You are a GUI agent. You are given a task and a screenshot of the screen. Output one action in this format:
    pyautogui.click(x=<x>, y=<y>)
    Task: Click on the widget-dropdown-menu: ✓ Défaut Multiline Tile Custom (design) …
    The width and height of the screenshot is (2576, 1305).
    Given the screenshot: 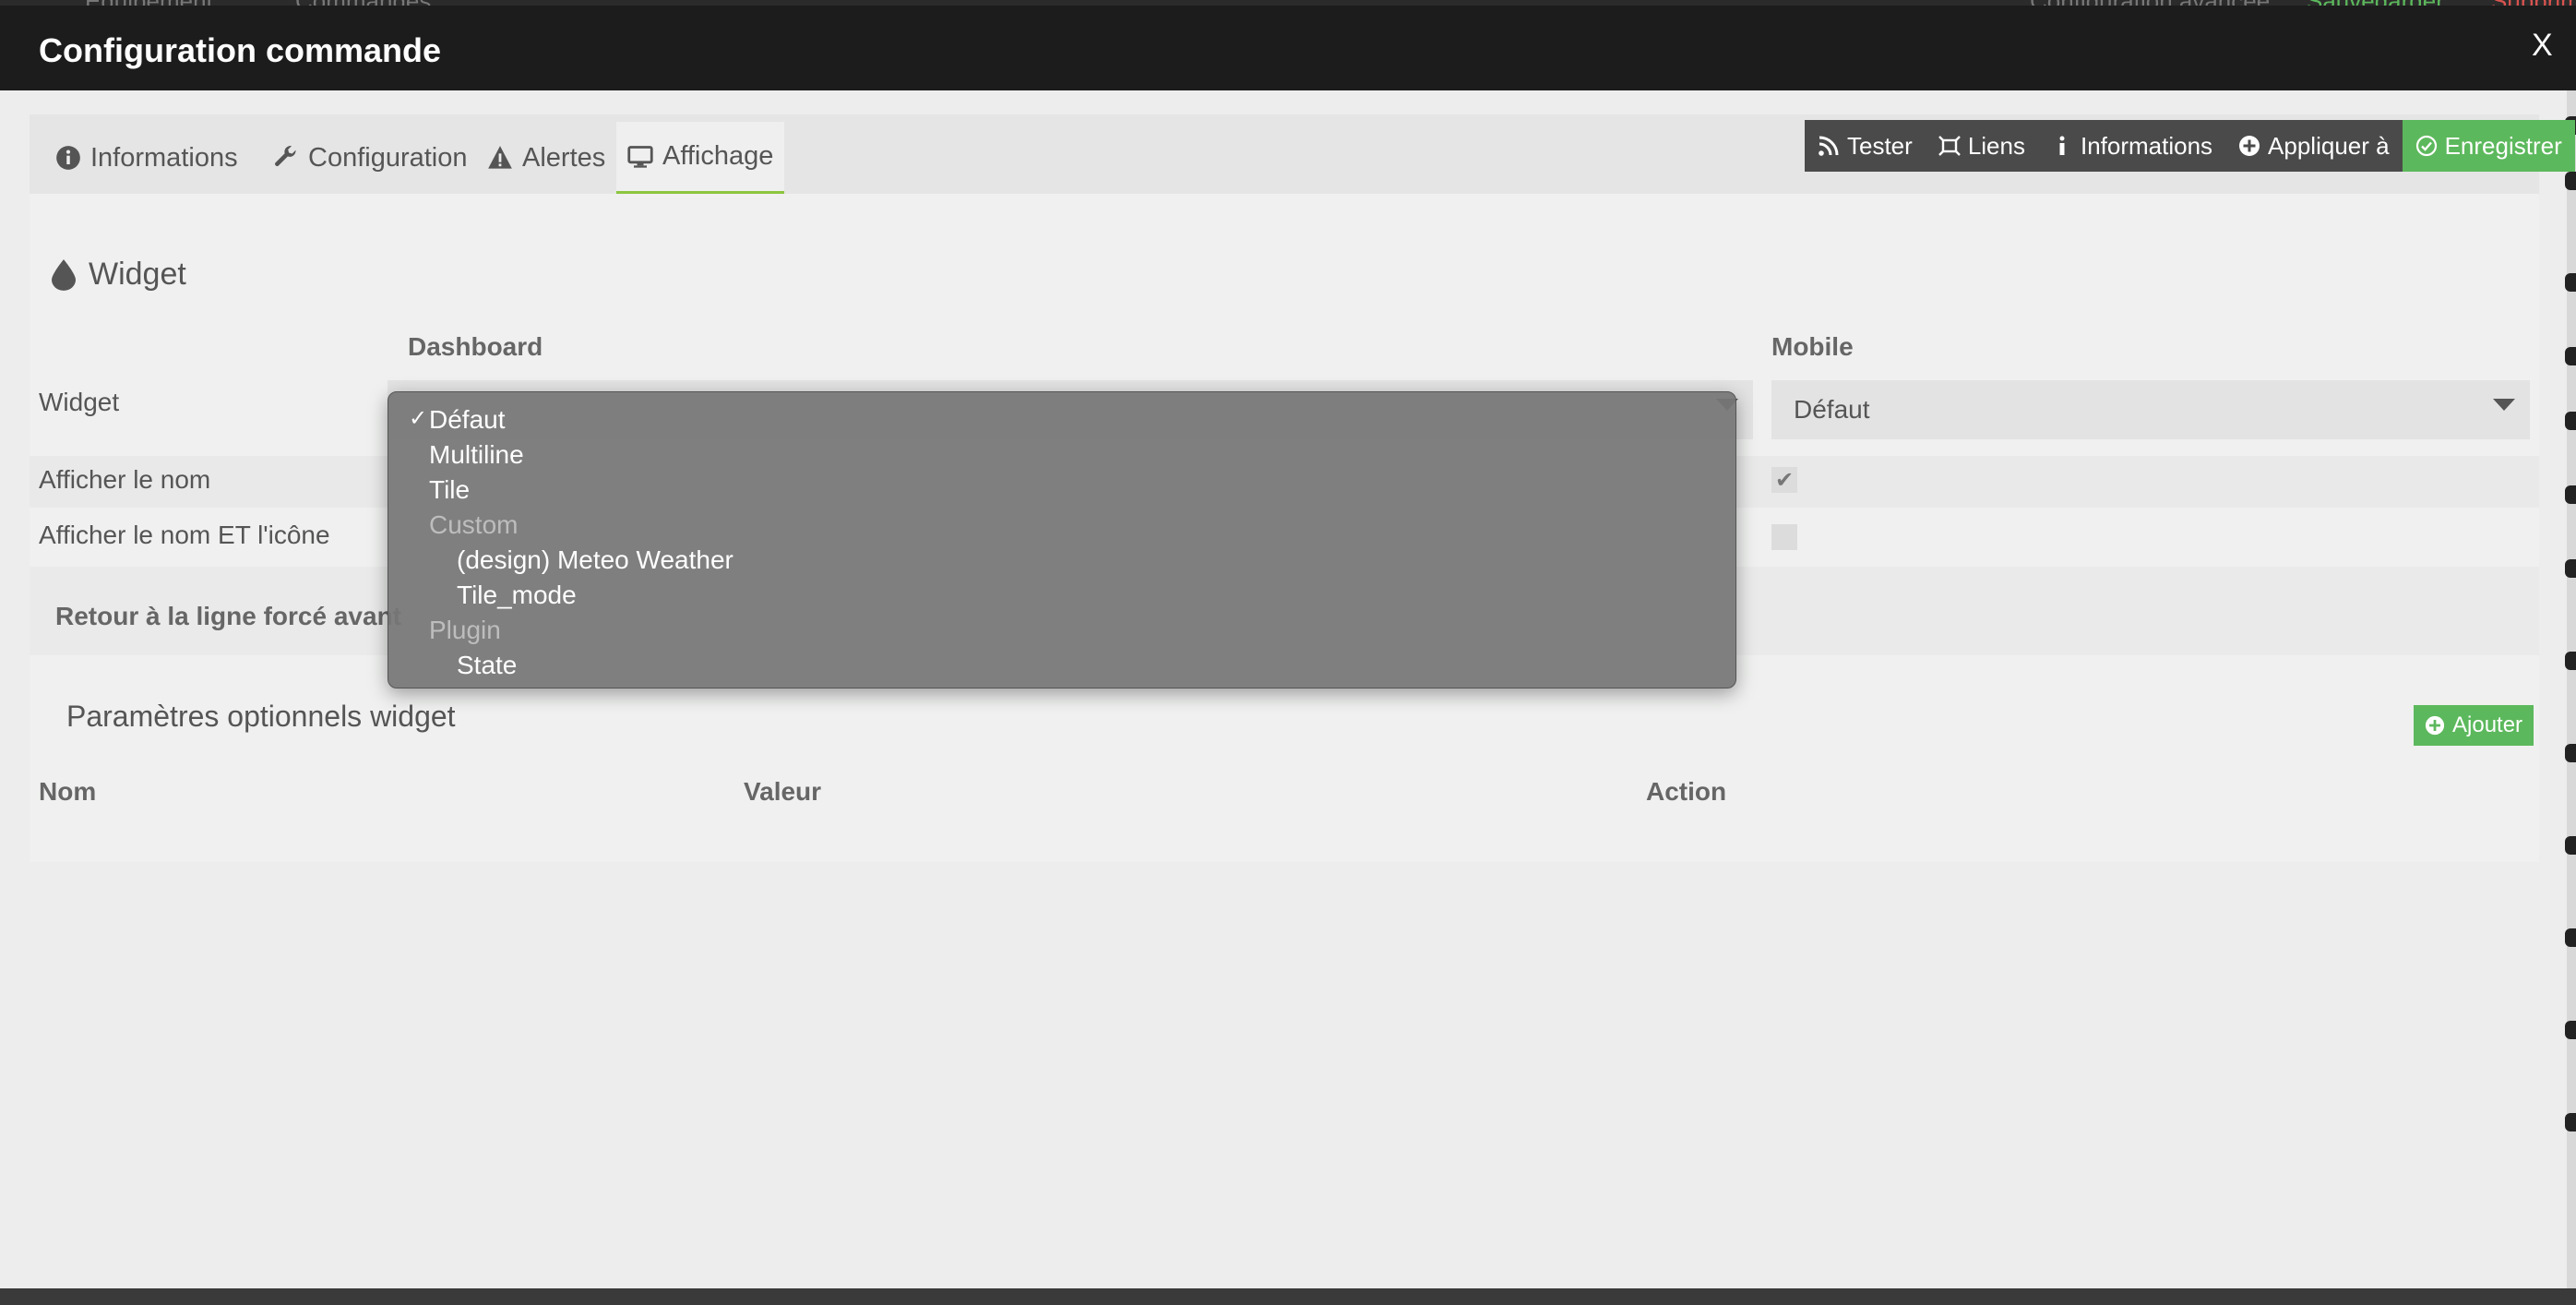 What is the action you would take?
    pyautogui.click(x=1062, y=539)
    